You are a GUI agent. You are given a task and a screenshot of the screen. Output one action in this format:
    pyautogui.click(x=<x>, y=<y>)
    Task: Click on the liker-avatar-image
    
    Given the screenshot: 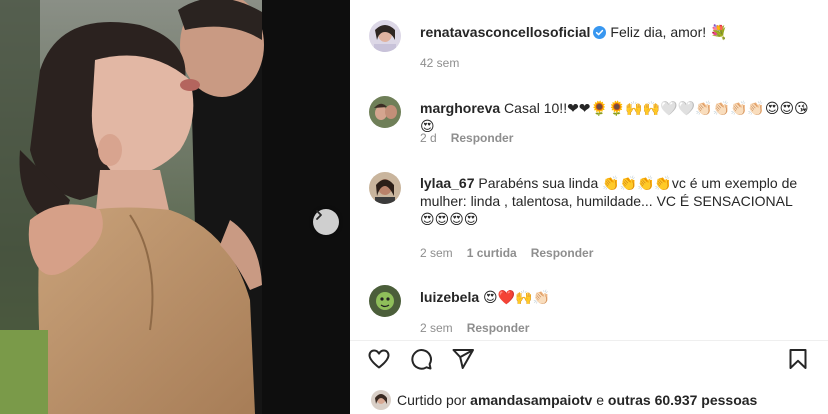 What is the action you would take?
    pyautogui.click(x=381, y=400)
    